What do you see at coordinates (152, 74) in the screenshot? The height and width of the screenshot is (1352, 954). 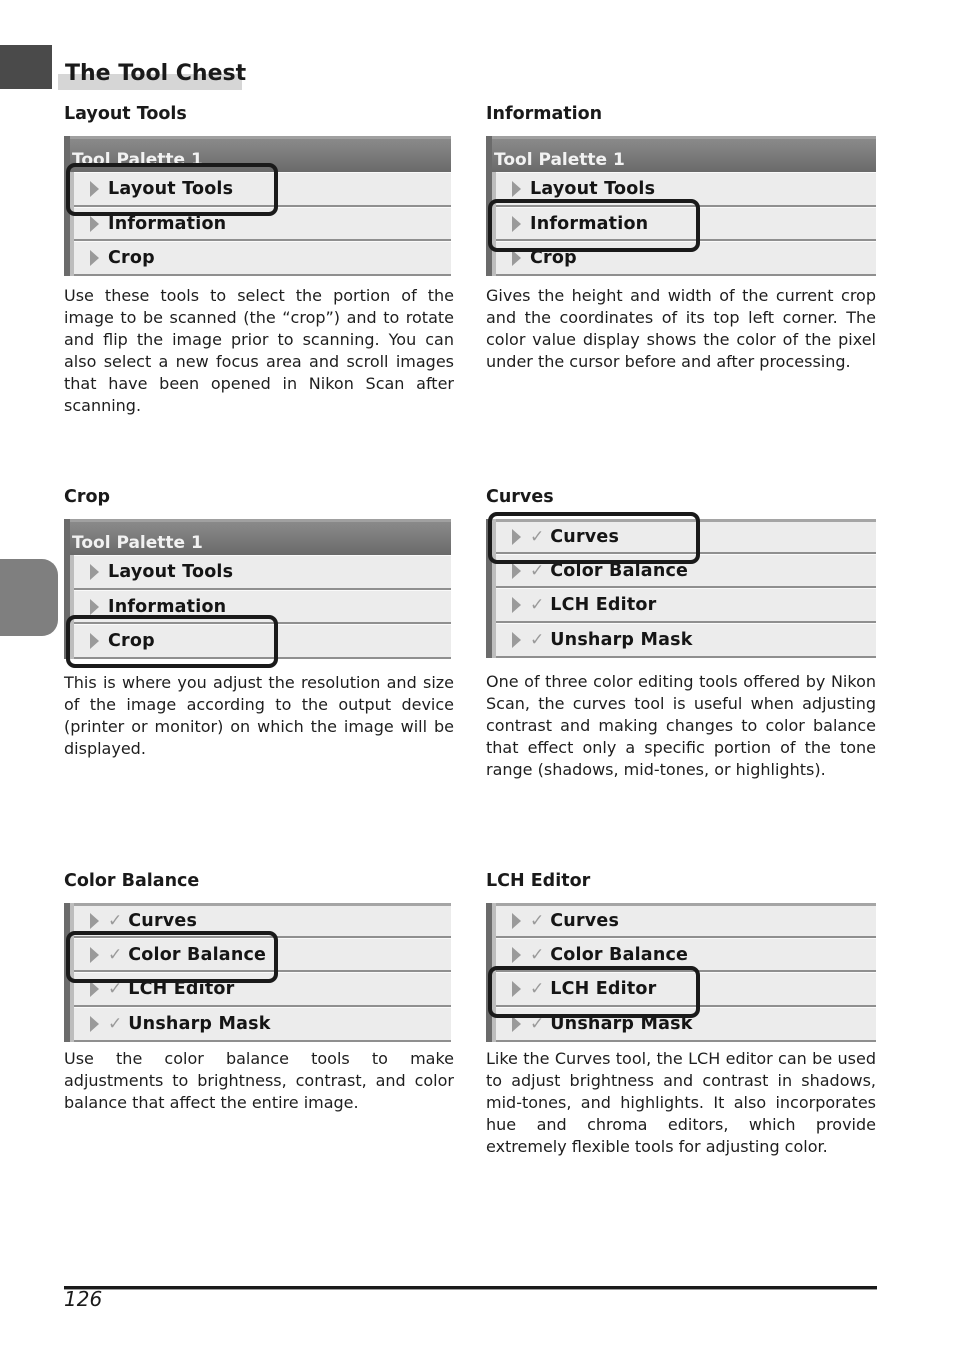 I see `page-header: The Tool Chest` at bounding box center [152, 74].